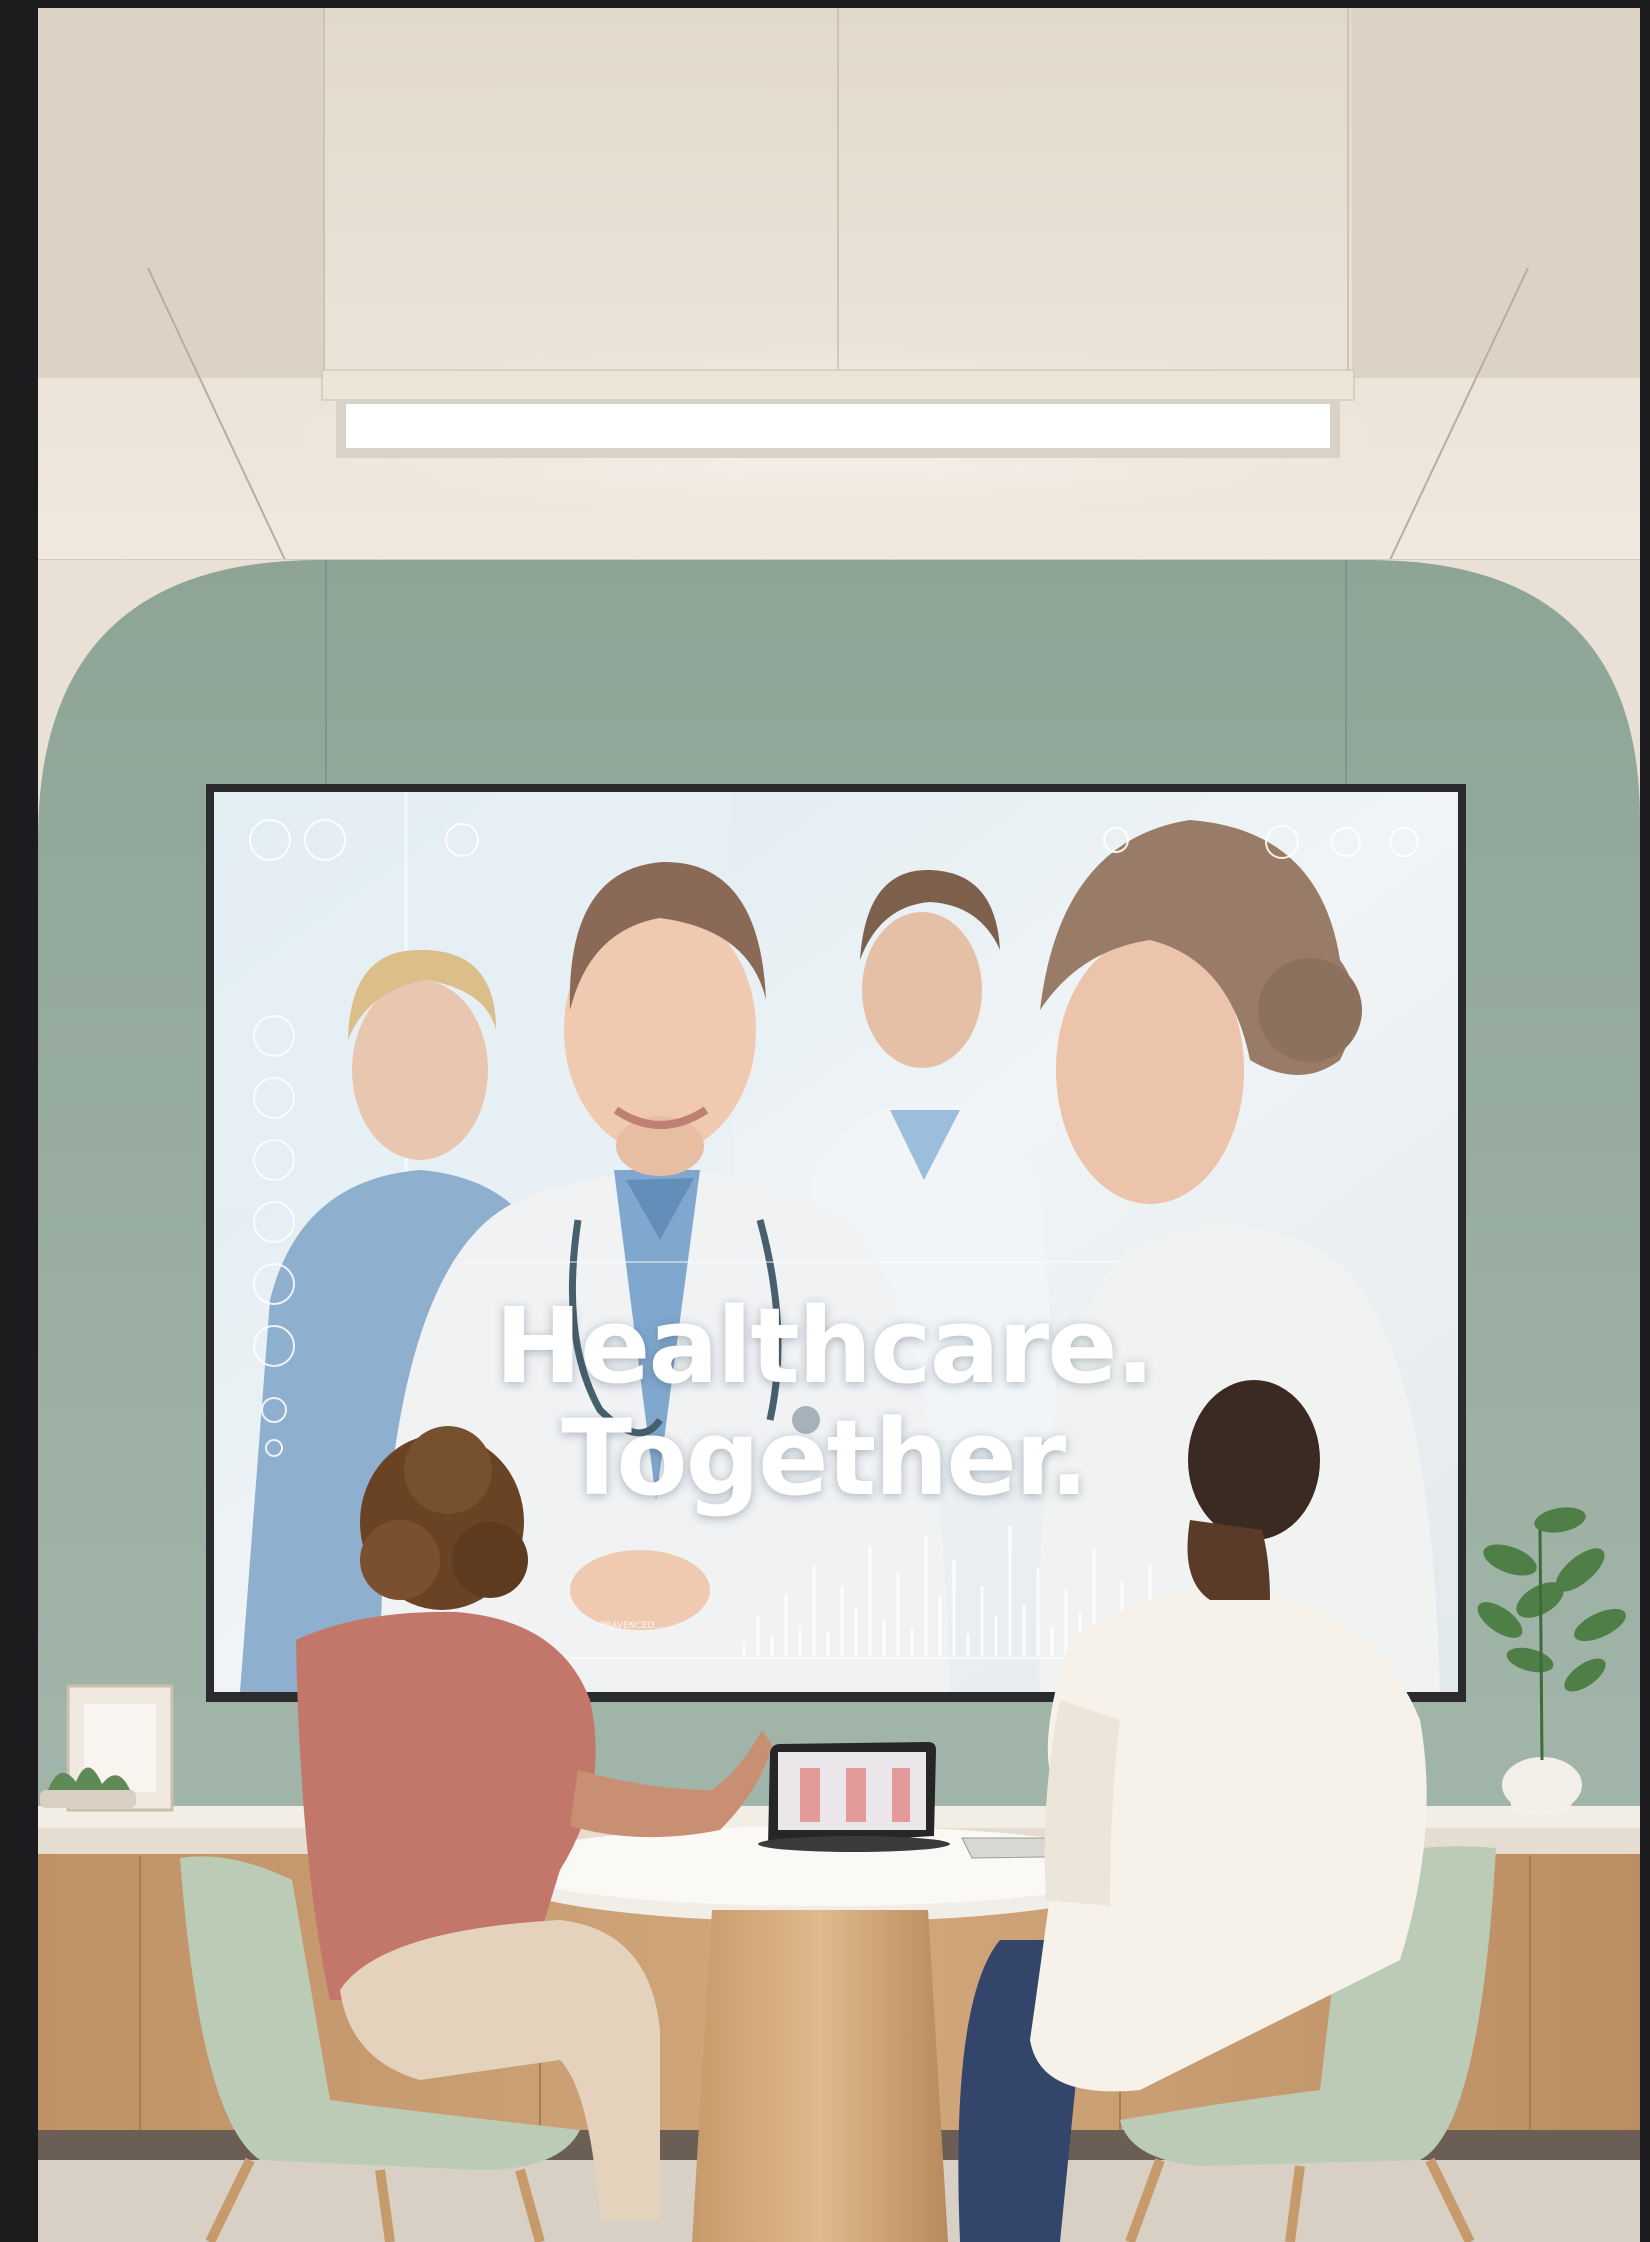 The image size is (1650, 2242). I want to click on screen-headline: Healthcare. Together., so click(824, 1402).